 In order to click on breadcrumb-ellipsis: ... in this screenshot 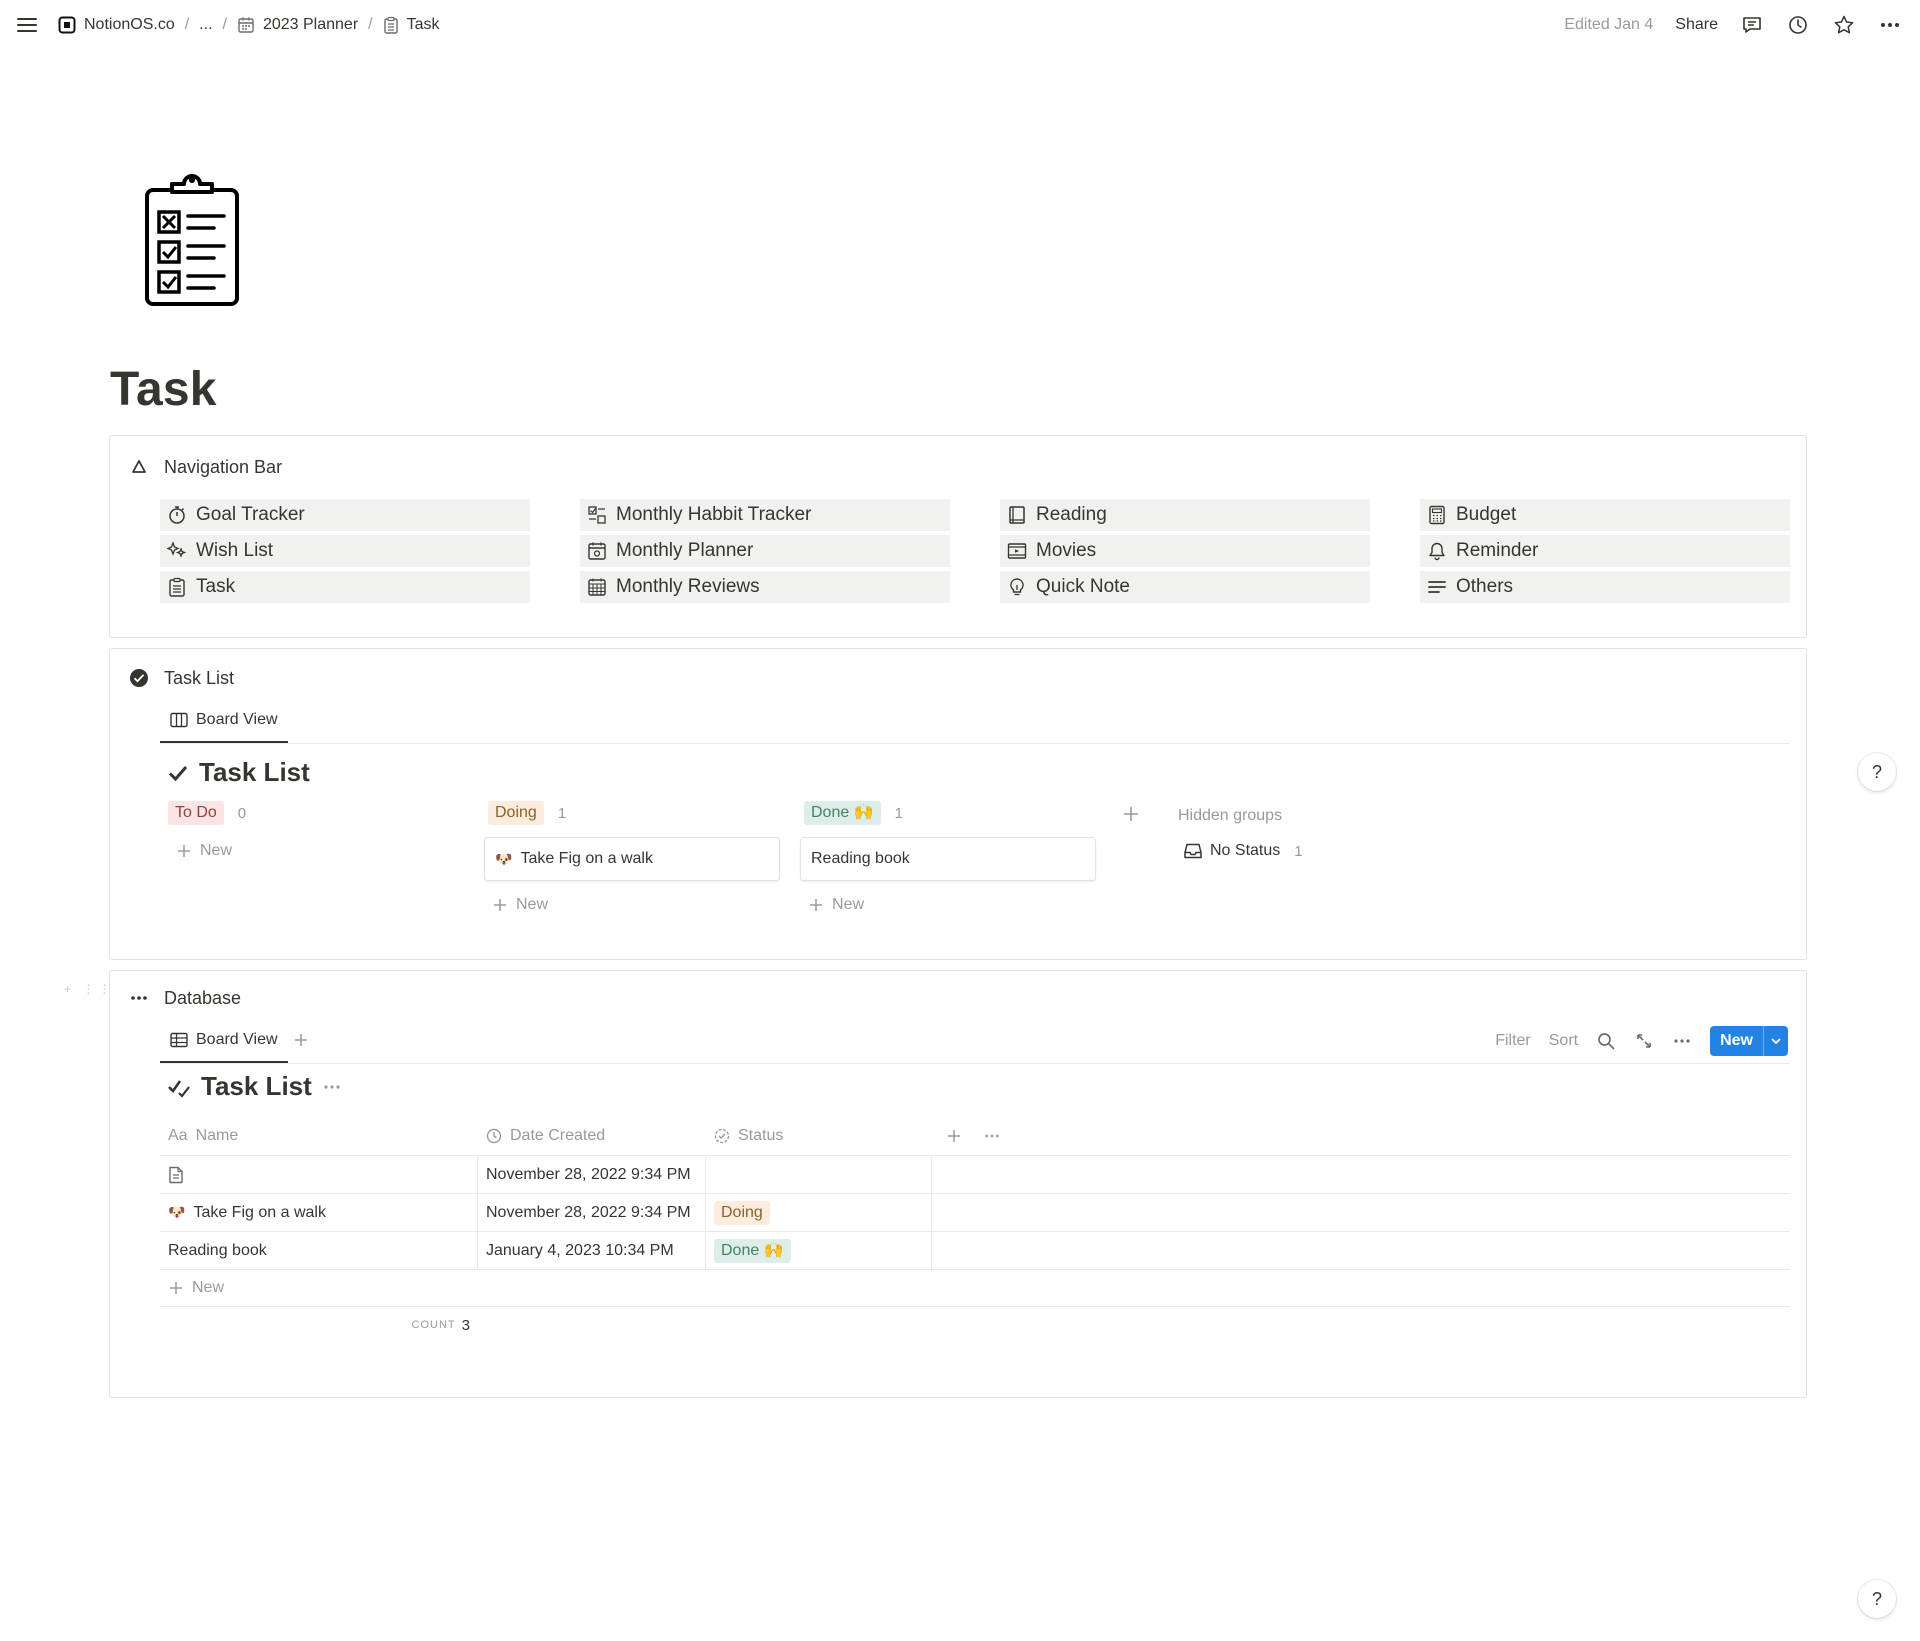, I will do `click(205, 25)`.